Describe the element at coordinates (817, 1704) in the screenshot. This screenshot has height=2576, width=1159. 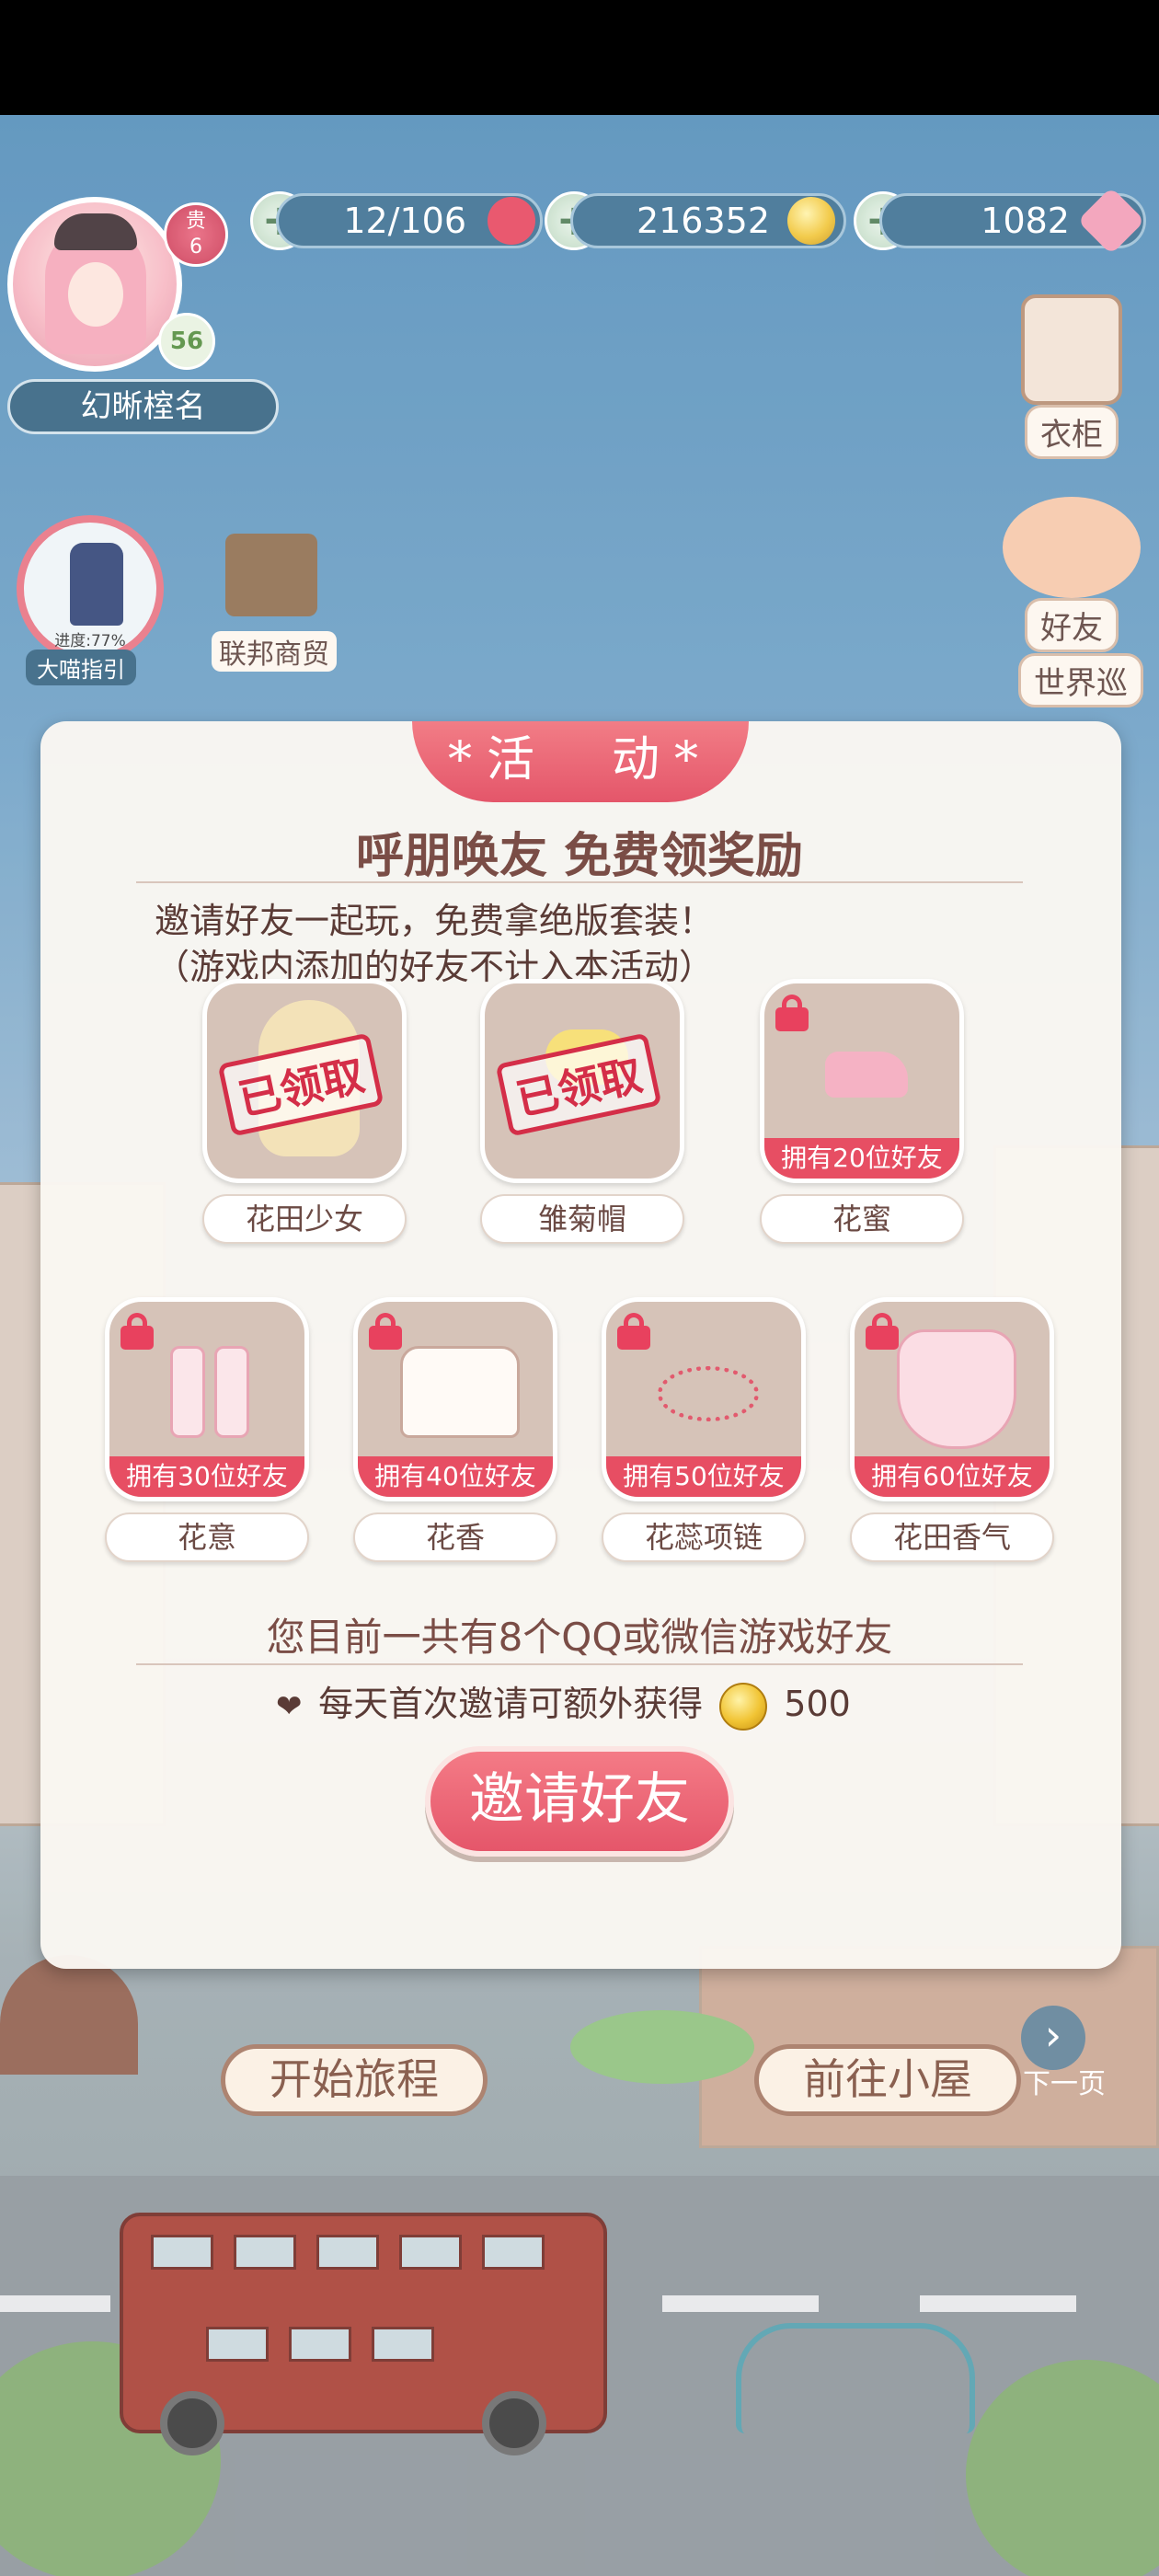
I see `bonus-amount: 500` at that location.